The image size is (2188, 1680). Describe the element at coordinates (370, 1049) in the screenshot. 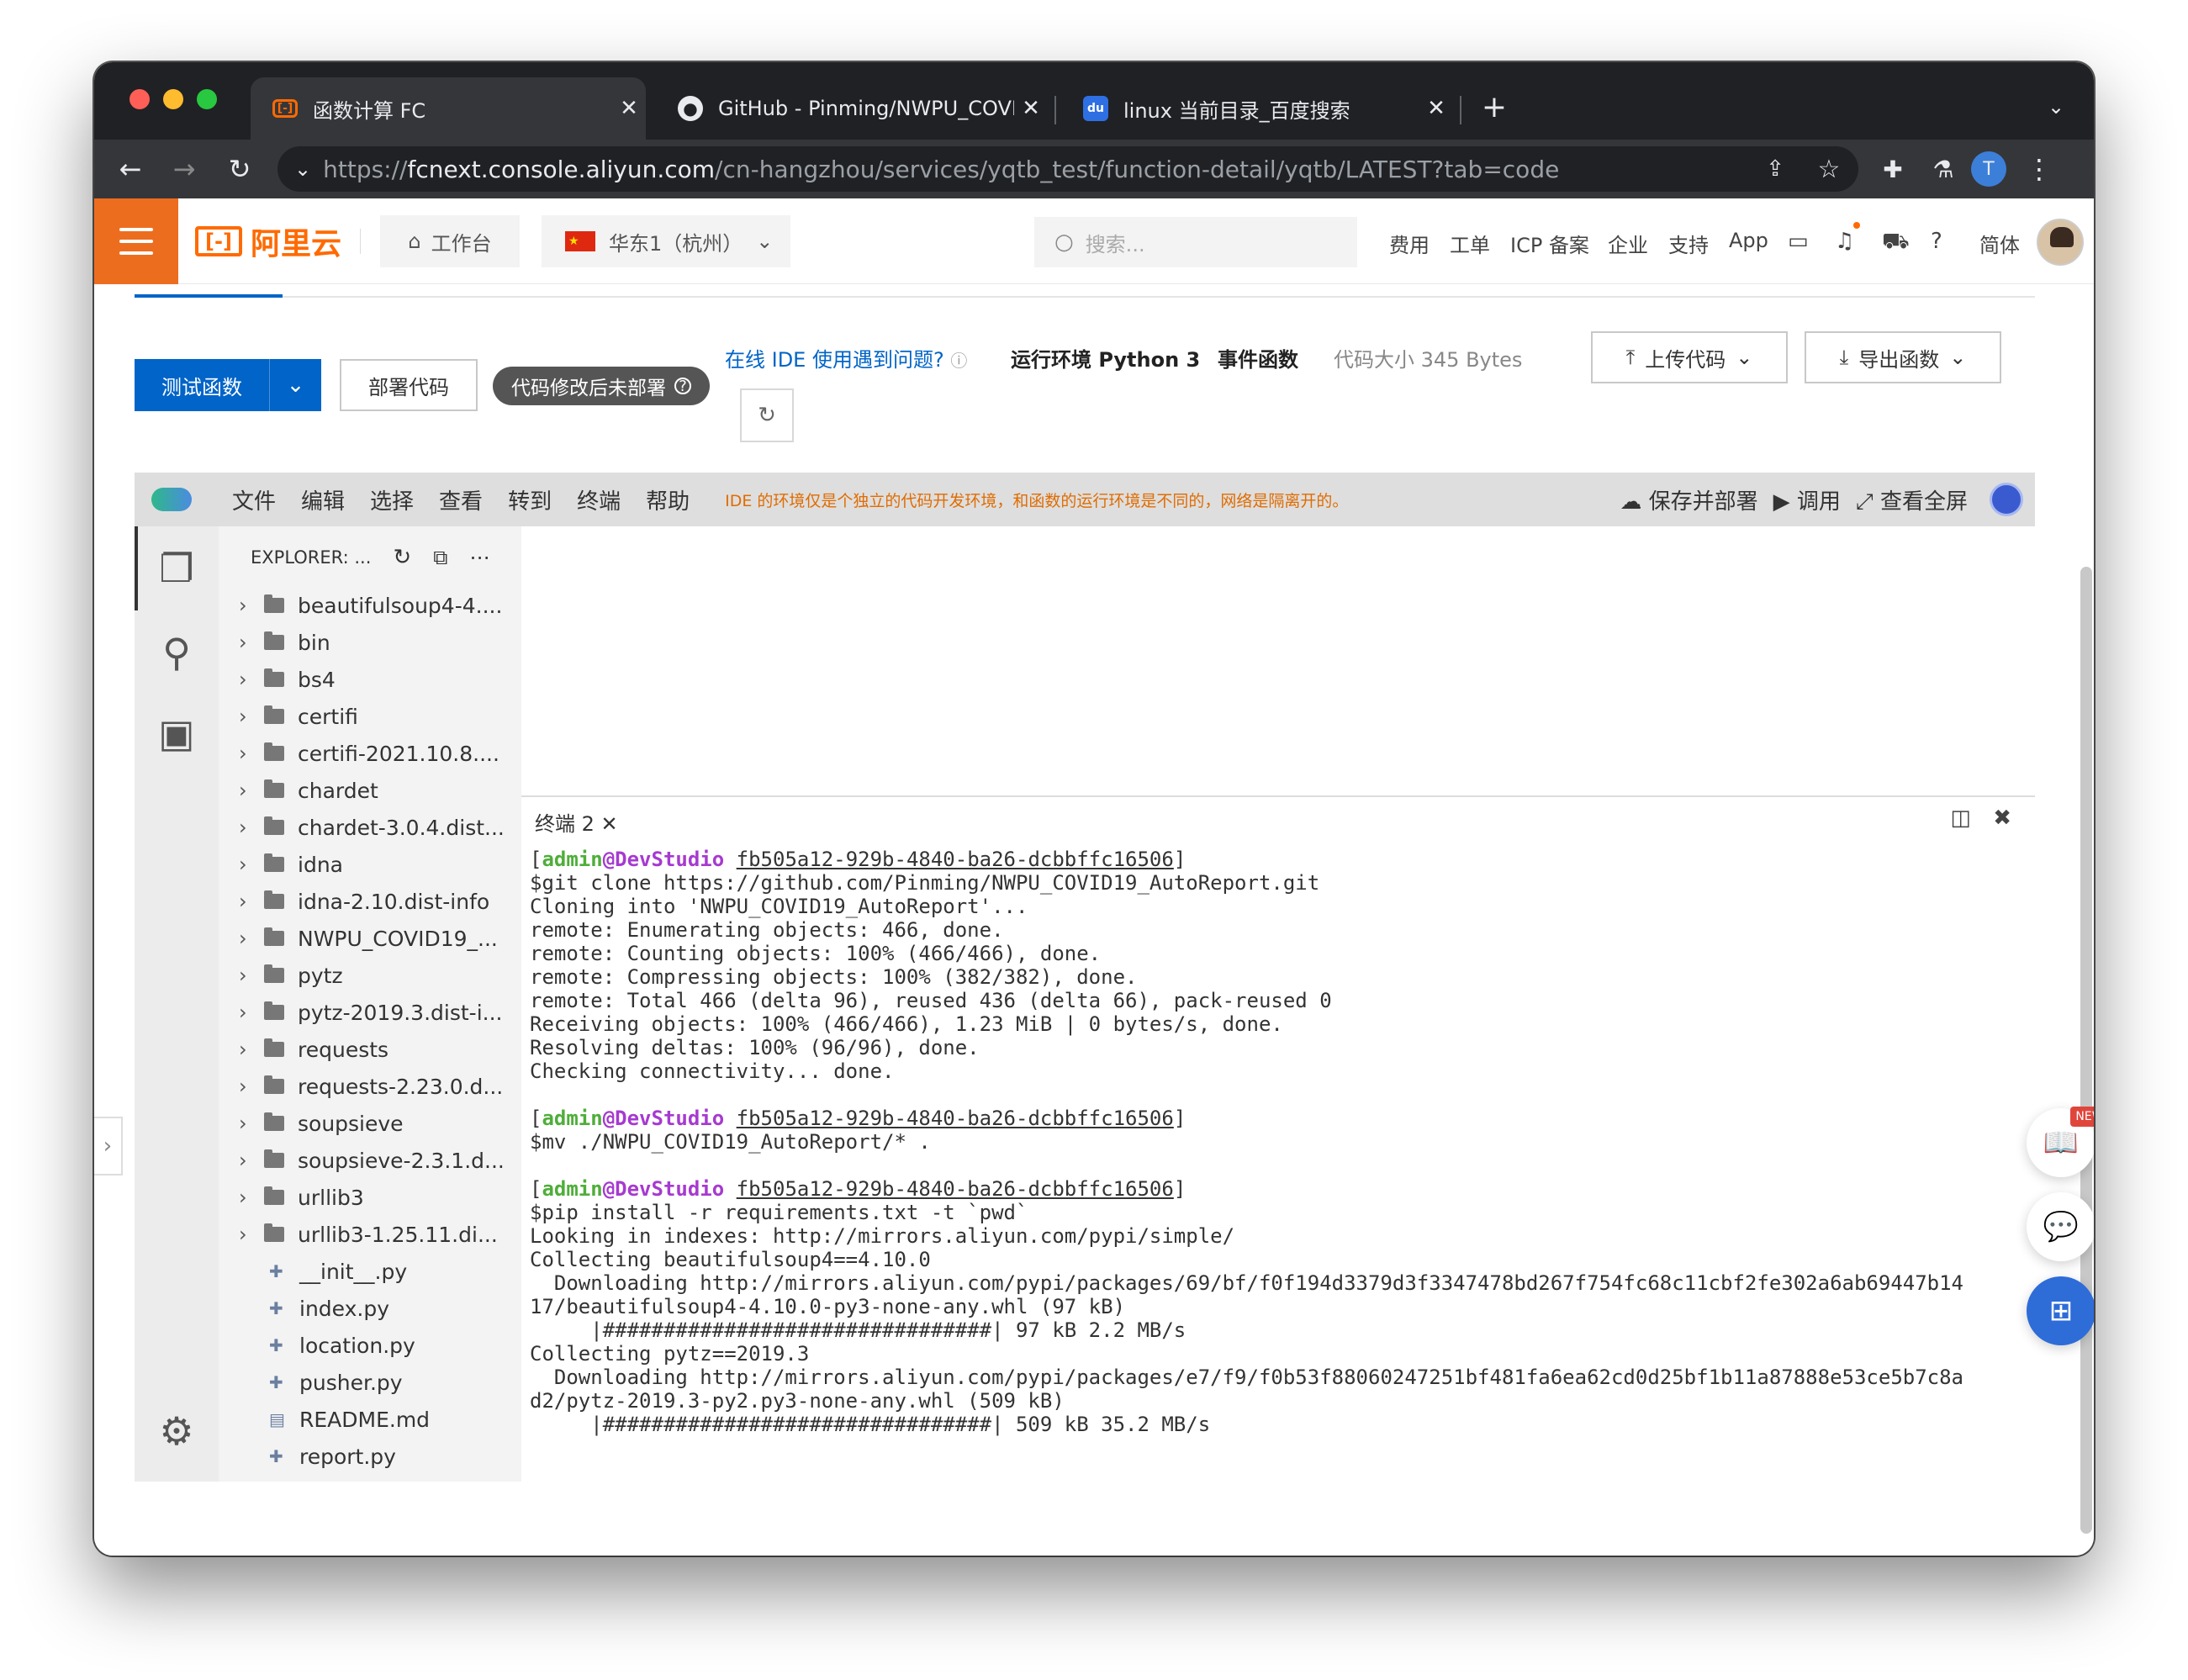

I see `folder-item: › requests` at that location.